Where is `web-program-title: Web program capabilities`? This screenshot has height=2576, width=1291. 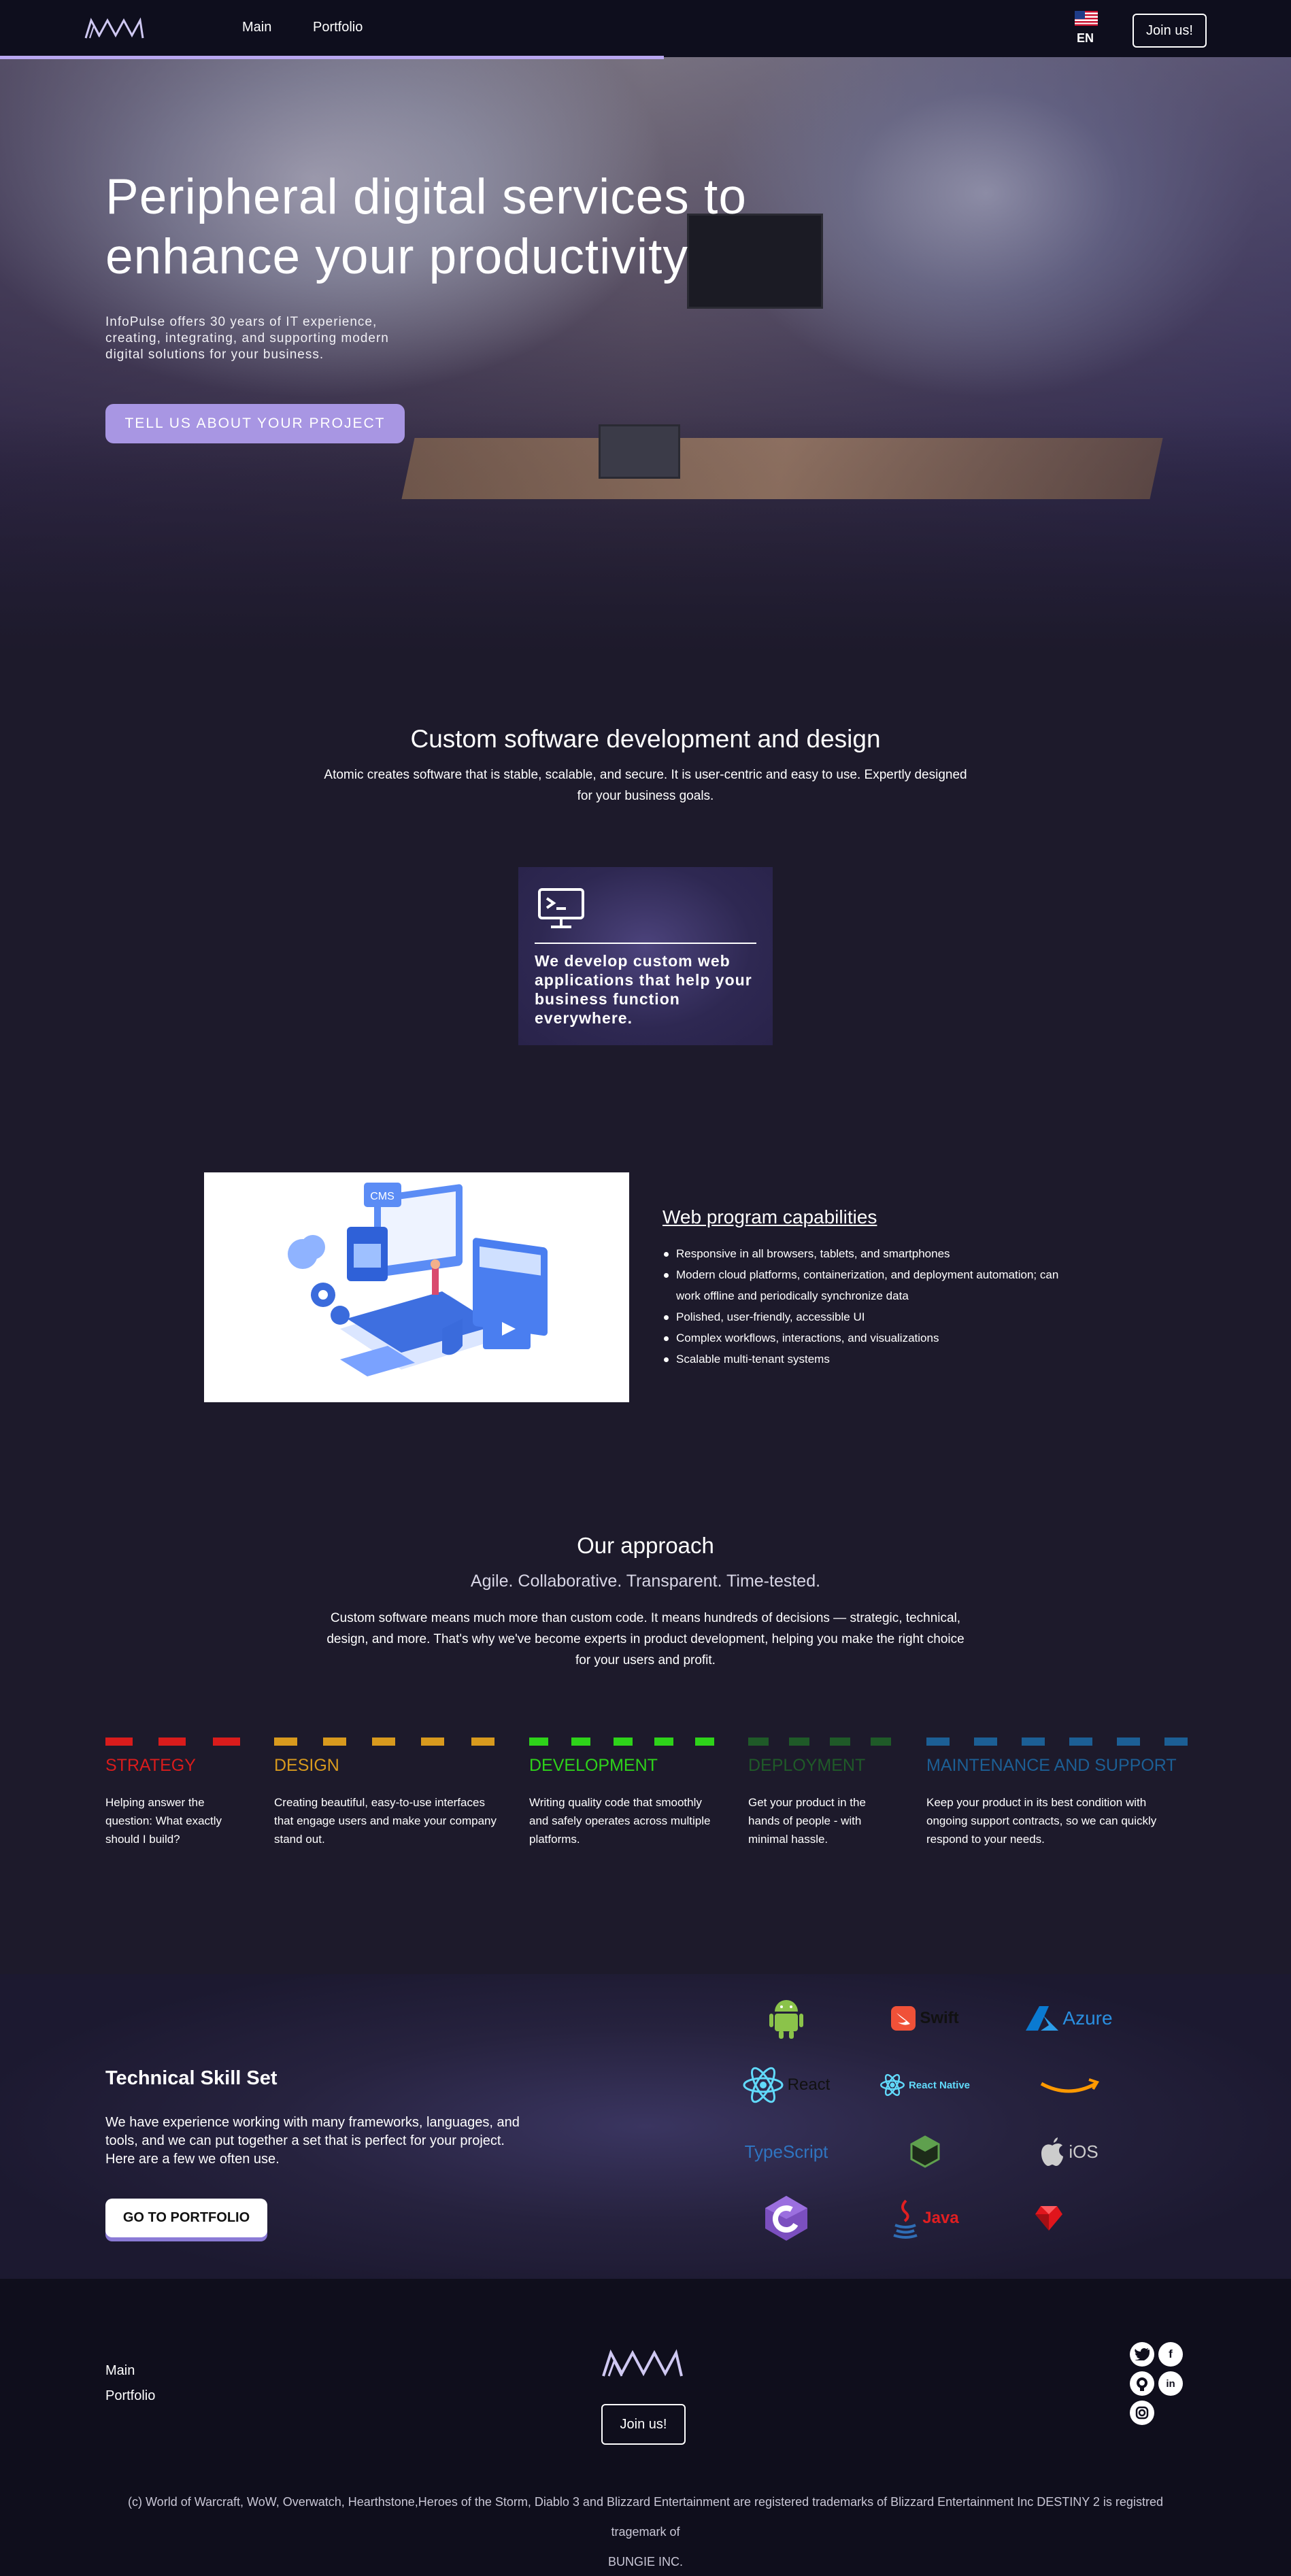 web-program-title: Web program capabilities is located at coordinates (770, 1217).